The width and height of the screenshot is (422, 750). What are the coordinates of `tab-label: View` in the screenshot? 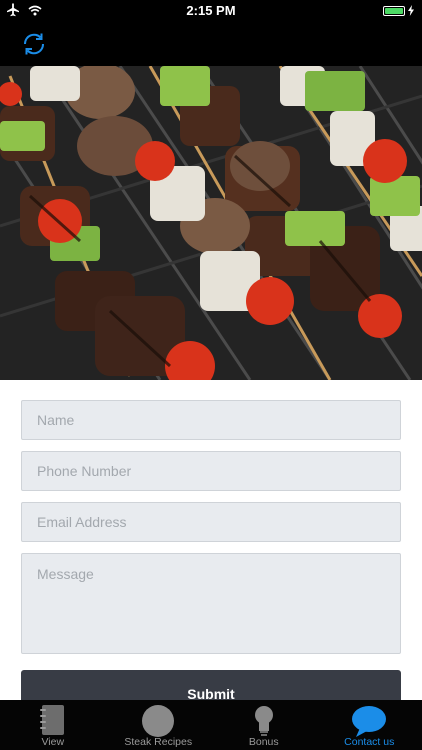 It's located at (53, 742).